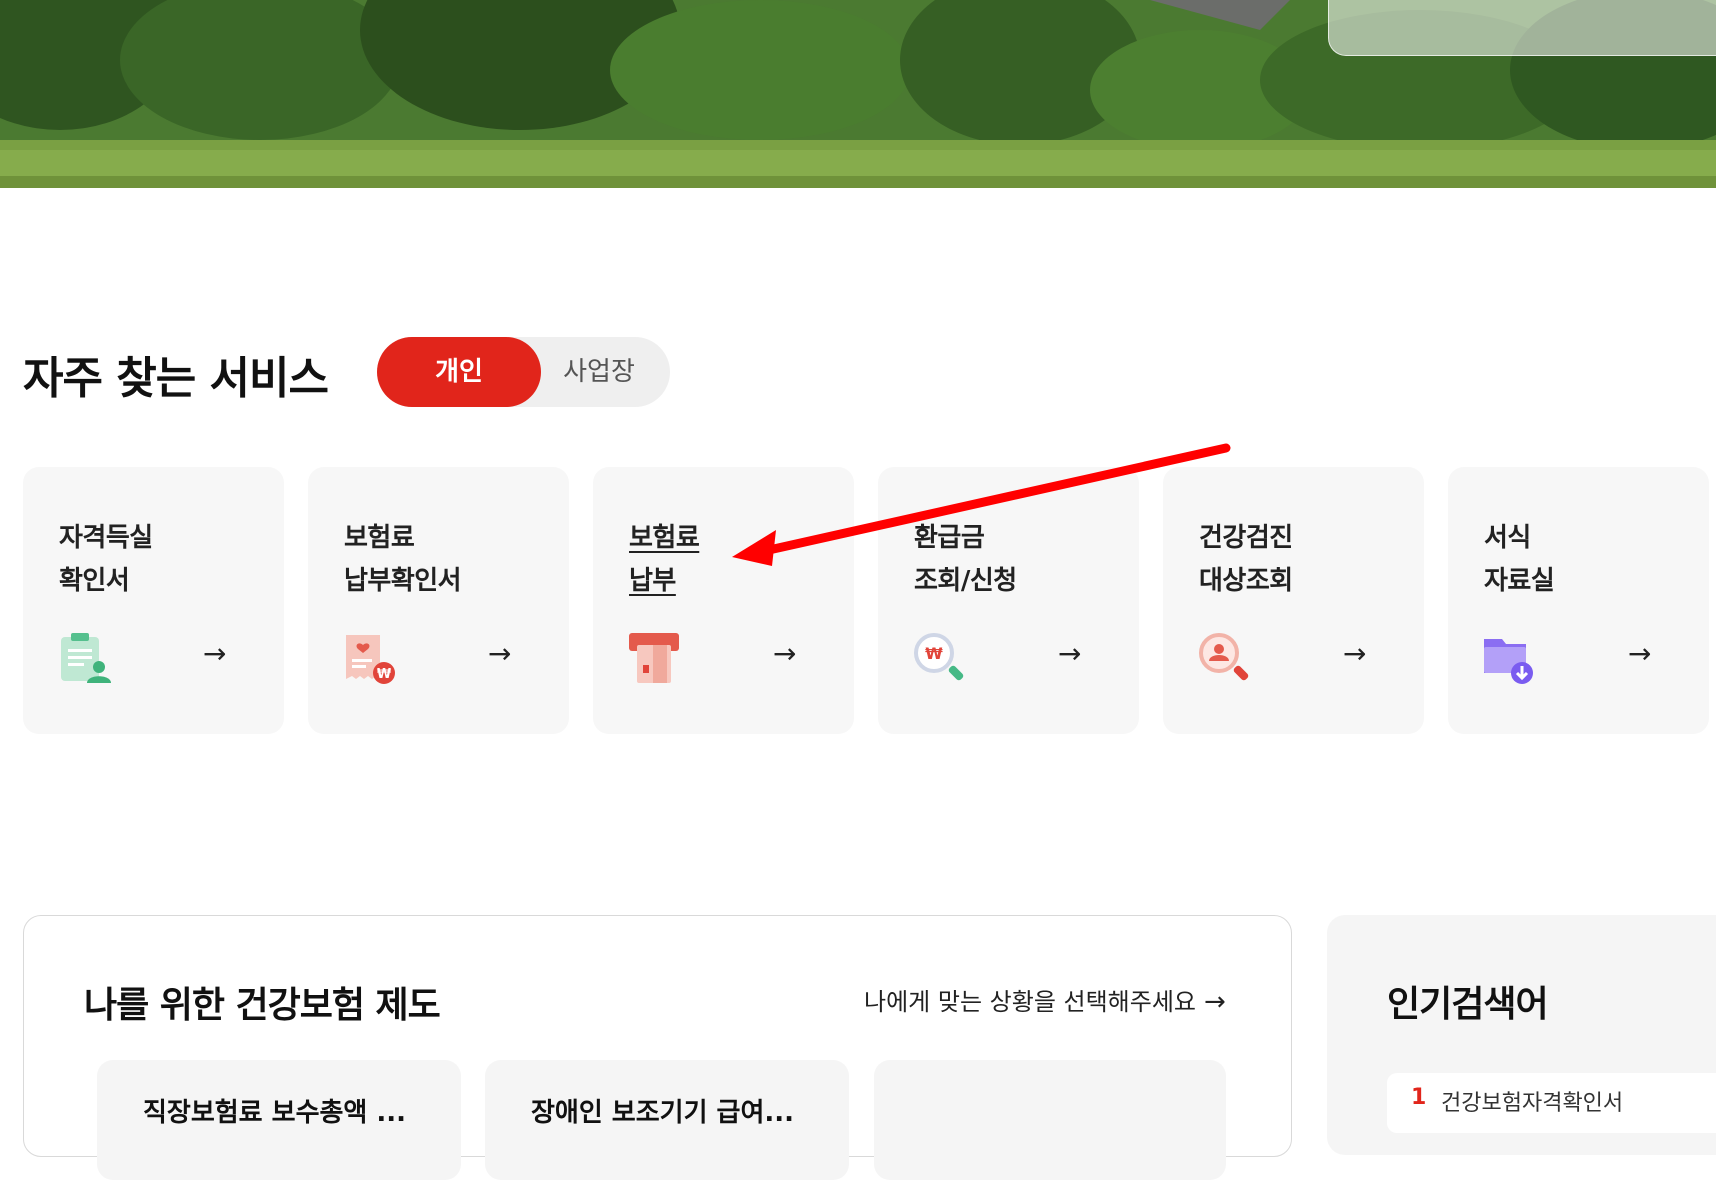  I want to click on card-title-line2: 대상조회, so click(1246, 581).